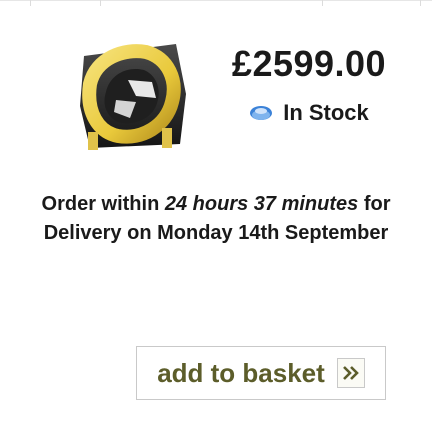  What do you see at coordinates (309, 85) in the screenshot?
I see `price-stock-block: £2599.00 In Stock` at bounding box center [309, 85].